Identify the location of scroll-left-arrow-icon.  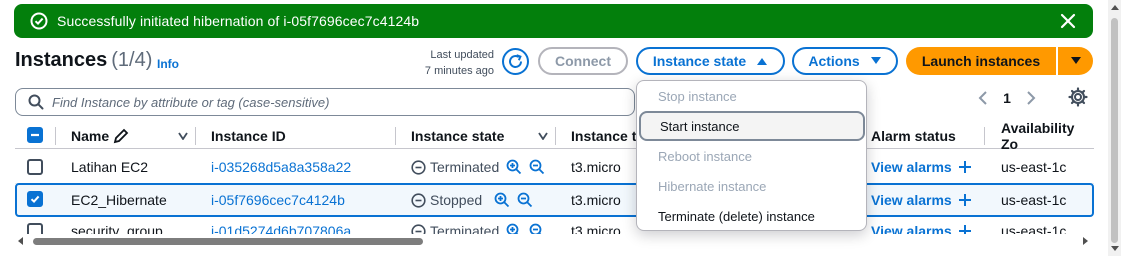
(21, 241).